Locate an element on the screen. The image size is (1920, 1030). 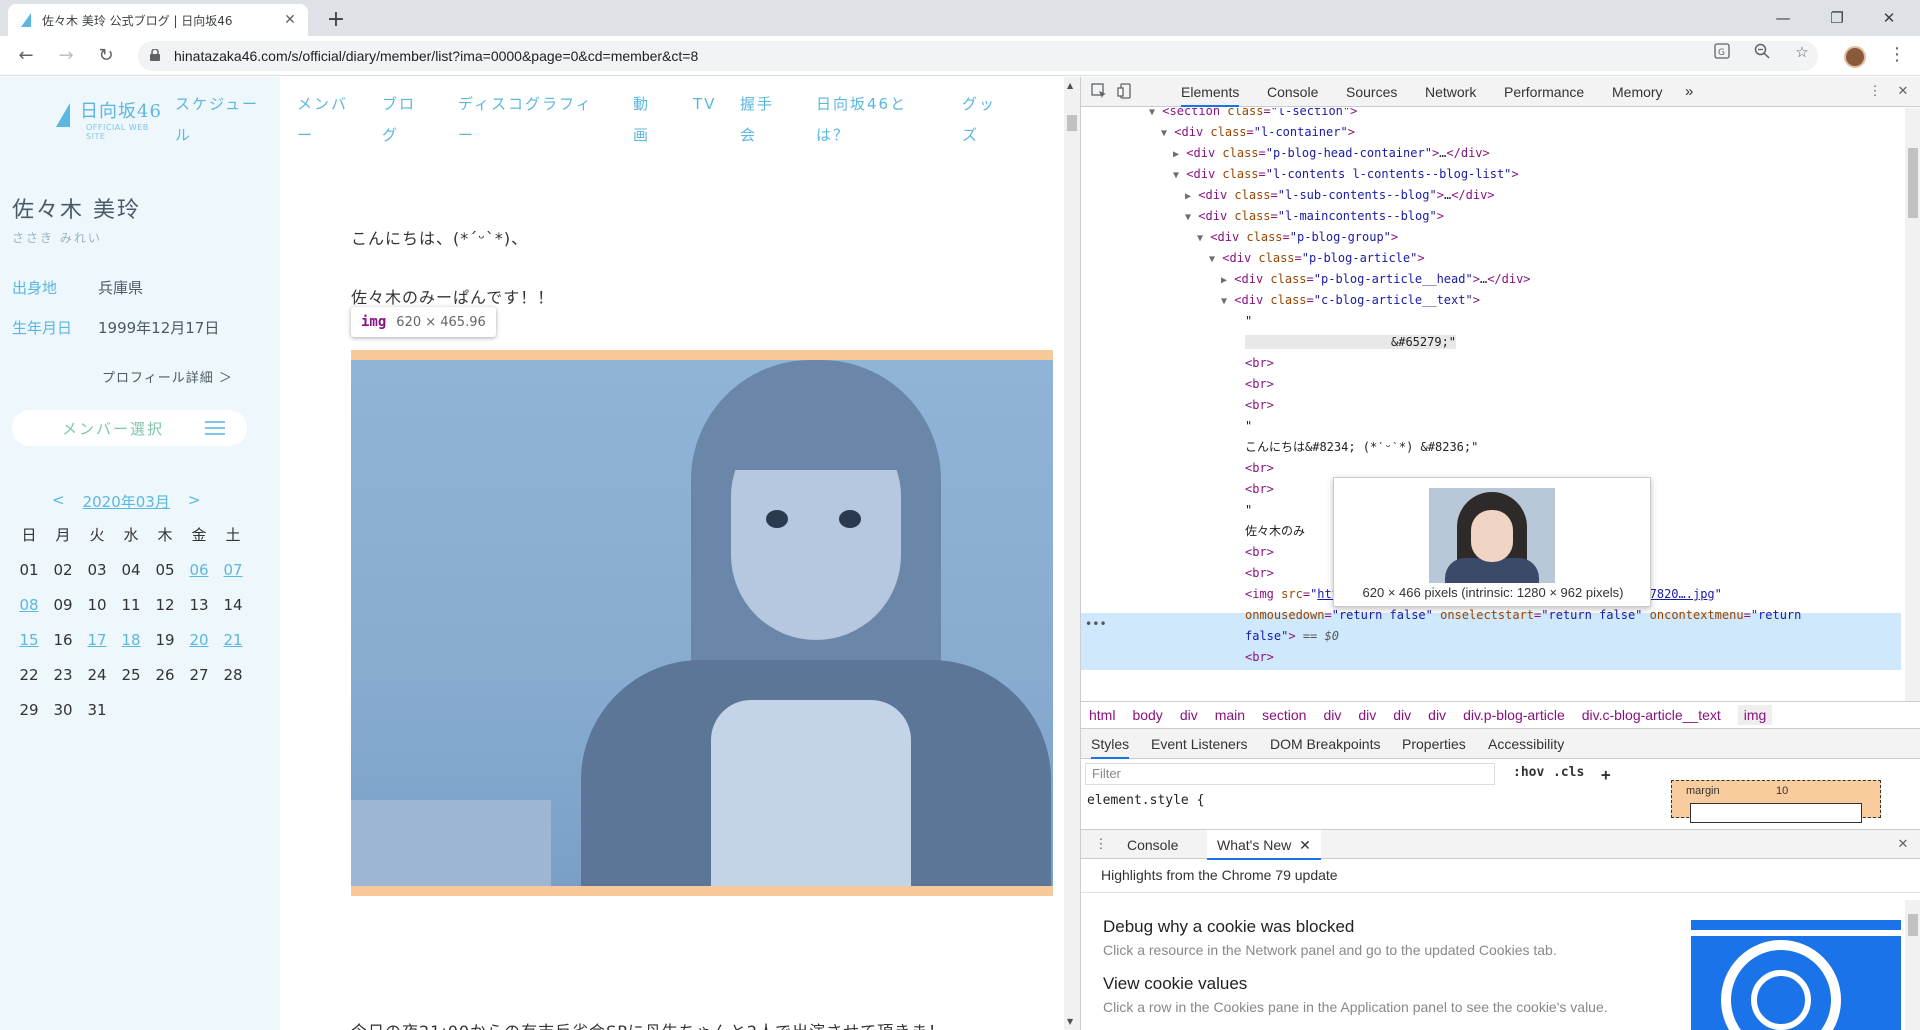
page-scroll-thumb is located at coordinates (1072, 123).